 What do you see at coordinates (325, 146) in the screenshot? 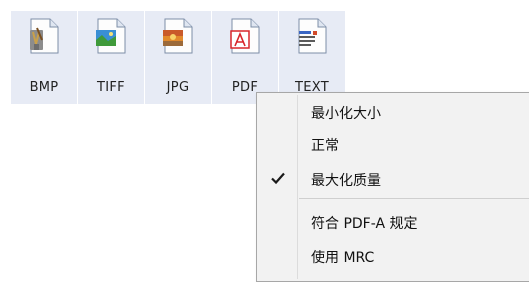
I see `menu-item-label: 正常` at bounding box center [325, 146].